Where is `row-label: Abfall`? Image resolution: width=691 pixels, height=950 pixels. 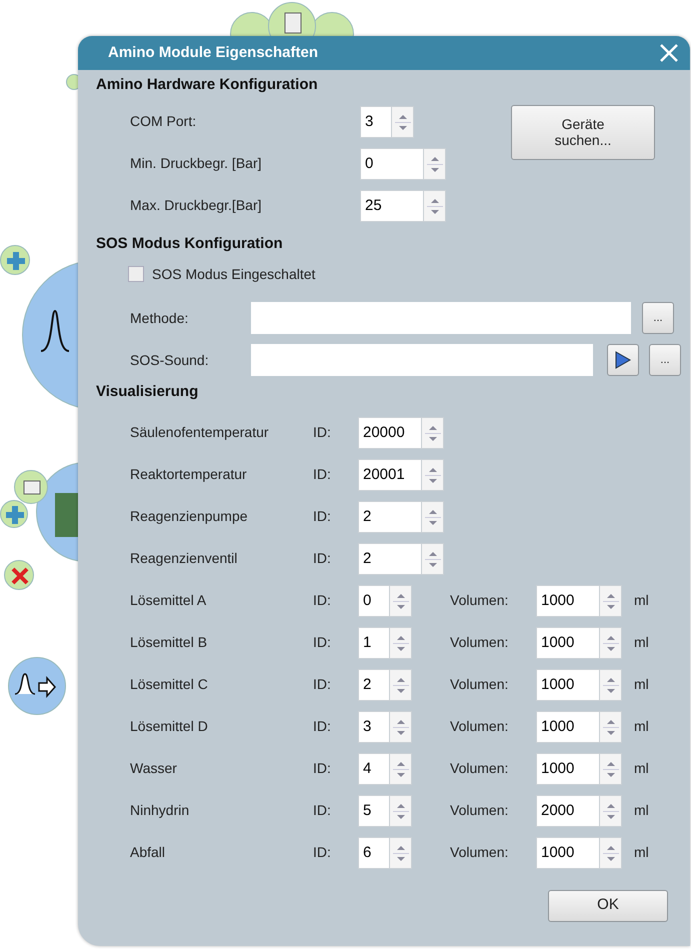 row-label: Abfall is located at coordinates (148, 852).